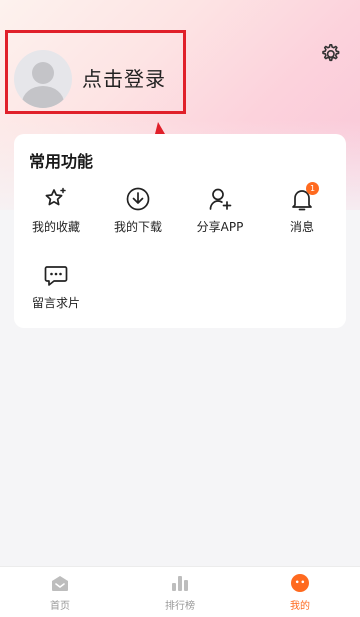  Describe the element at coordinates (61, 161) in the screenshot. I see `card-title: 常用功能` at that location.